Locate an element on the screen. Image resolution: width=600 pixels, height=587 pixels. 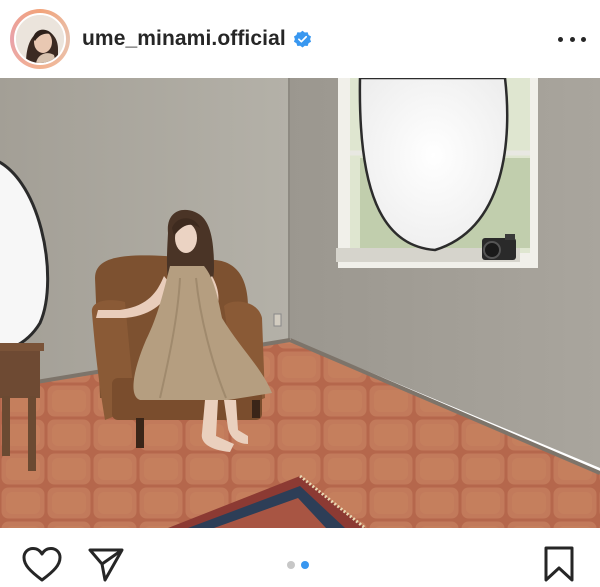
more-options-icon is located at coordinates (572, 39).